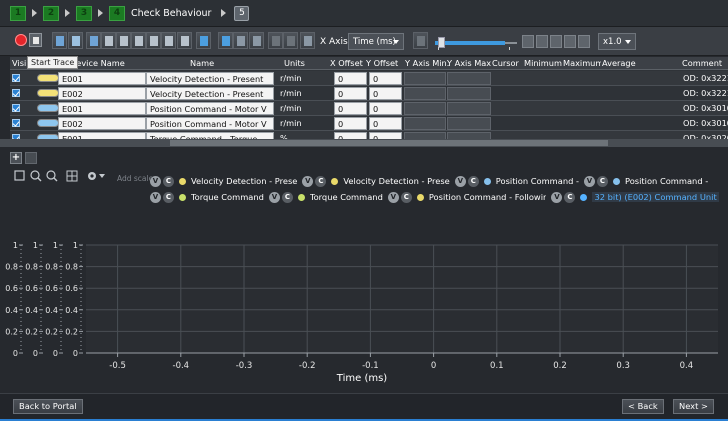 The width and height of the screenshot is (728, 421). Describe the element at coordinates (36, 176) in the screenshot. I see `zoom-in-icon` at that location.